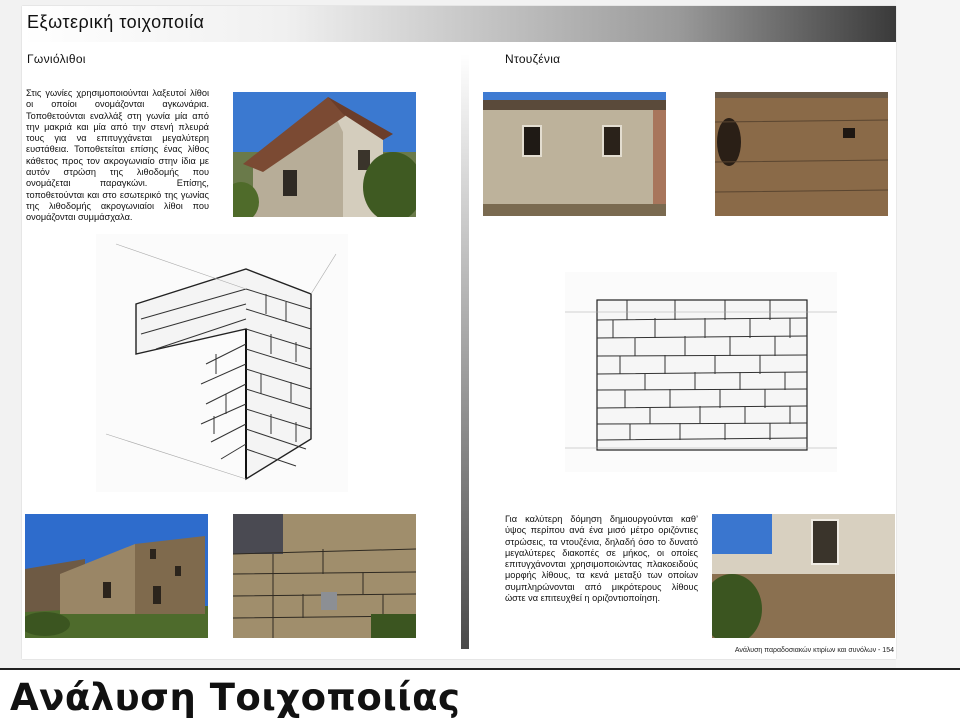 This screenshot has width=960, height=720. I want to click on photo-plastered-ruin, so click(803, 576).